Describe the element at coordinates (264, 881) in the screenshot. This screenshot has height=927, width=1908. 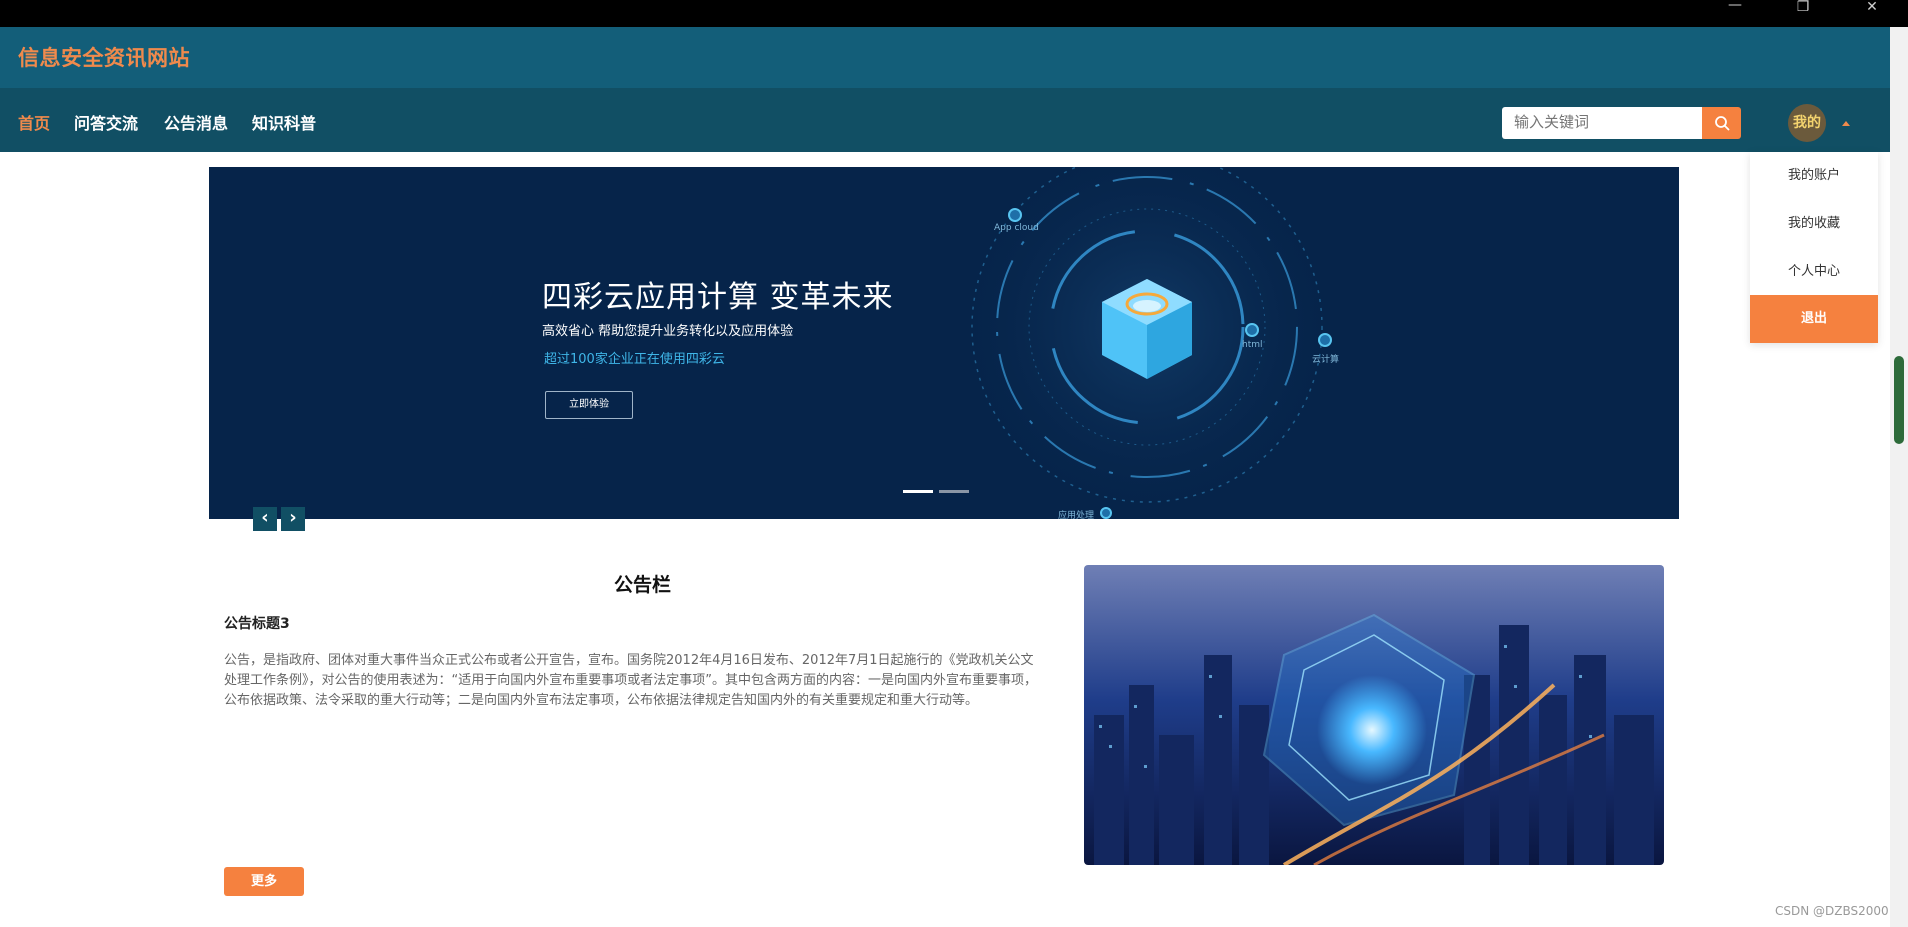
I see `more-button: 更多` at that location.